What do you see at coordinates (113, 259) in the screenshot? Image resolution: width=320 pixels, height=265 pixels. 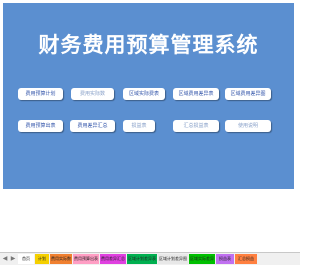 I see `sheet-tab-4: 费用差异汇总` at bounding box center [113, 259].